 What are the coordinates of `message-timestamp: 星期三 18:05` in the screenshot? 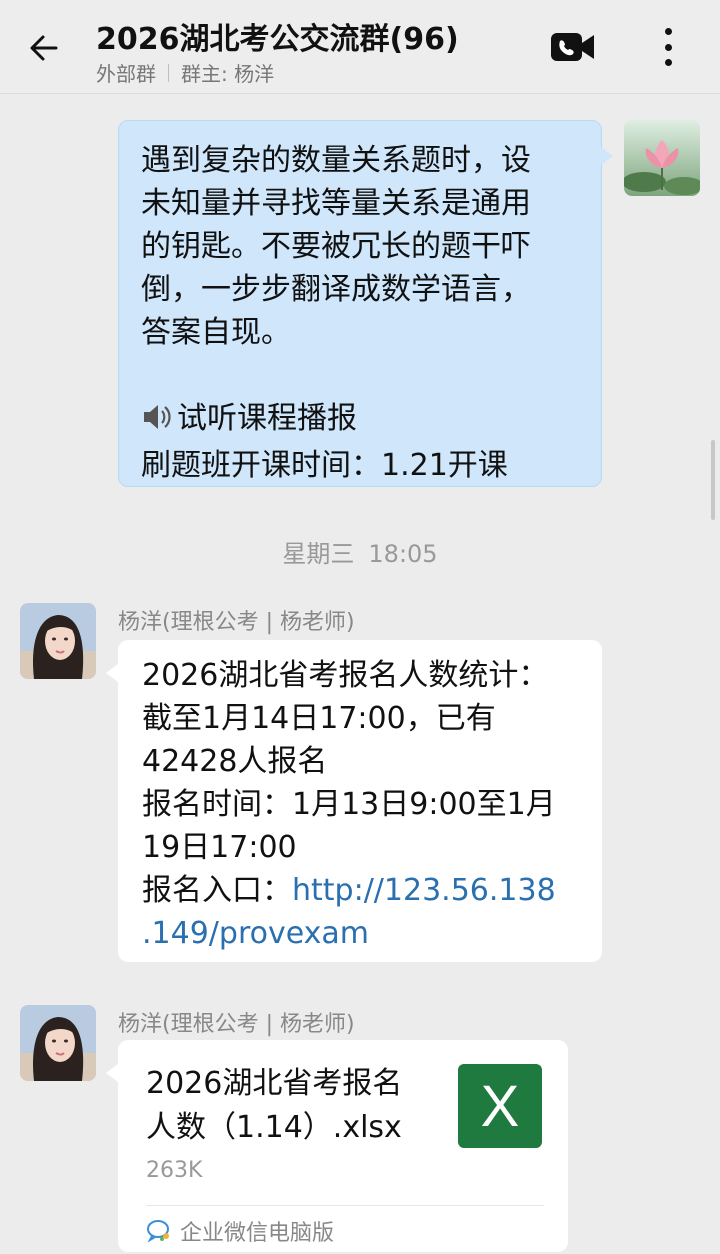 It's located at (360, 551).